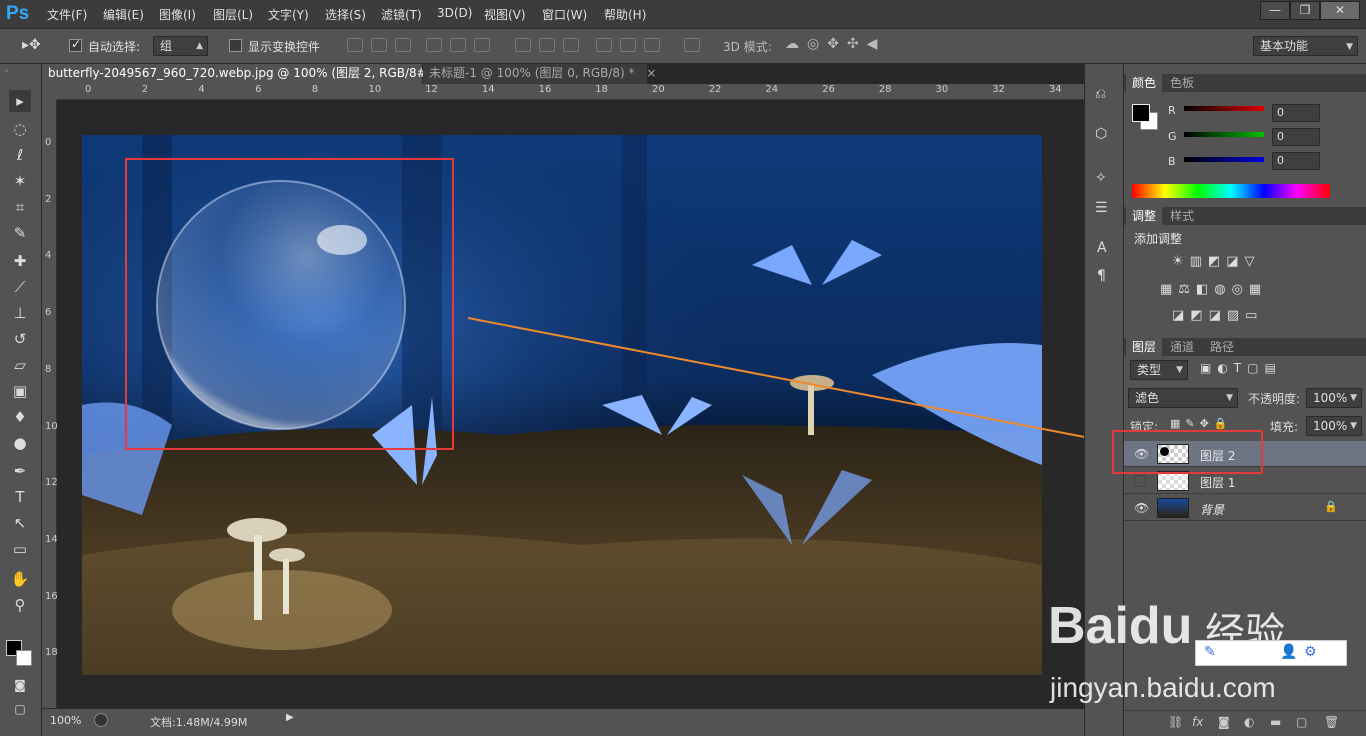 Image resolution: width=1366 pixels, height=736 pixels. I want to click on blur-tool-icon: ♦, so click(20, 417).